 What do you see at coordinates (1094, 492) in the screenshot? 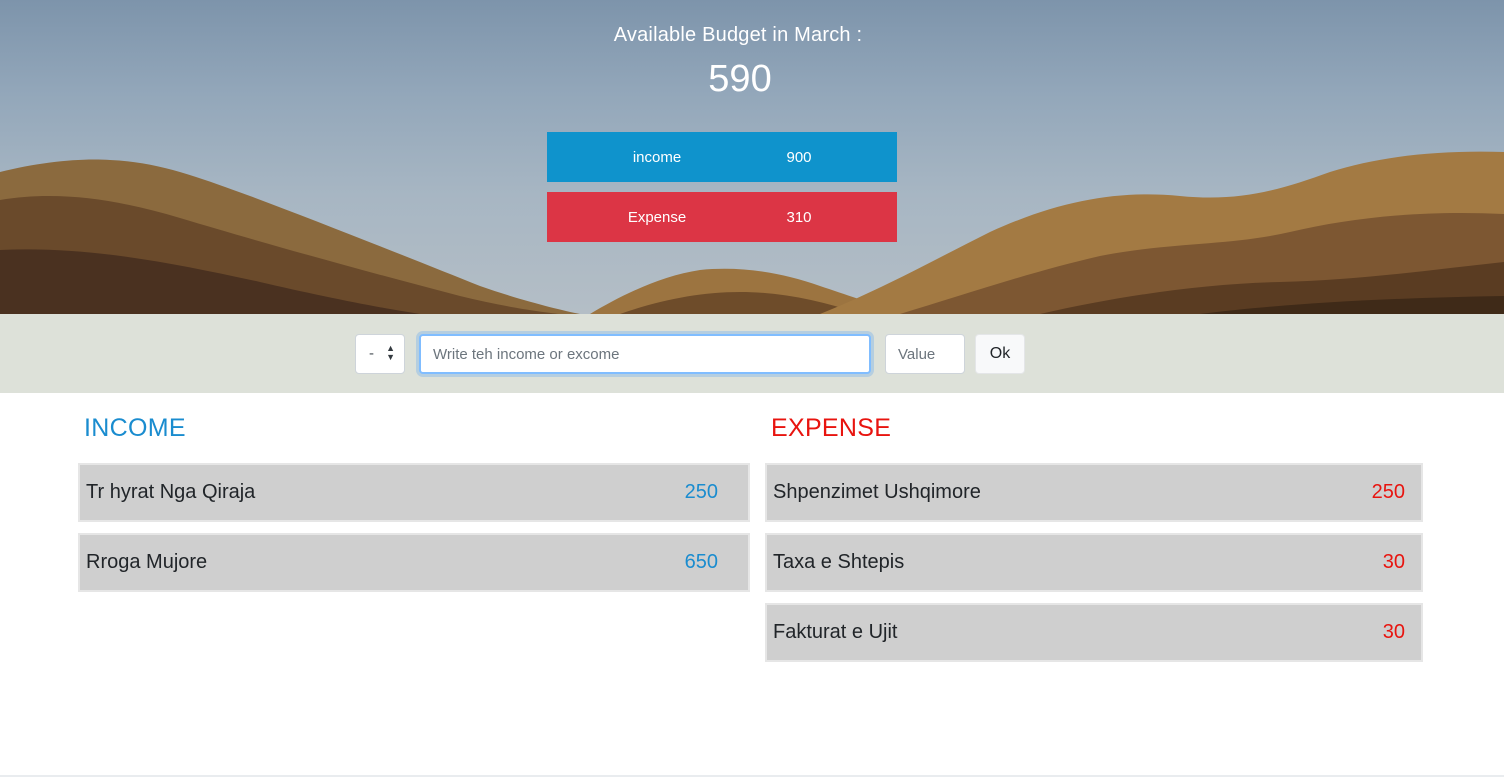
I see `expense-list-item: Shpenzimet Ushqimore 250` at bounding box center [1094, 492].